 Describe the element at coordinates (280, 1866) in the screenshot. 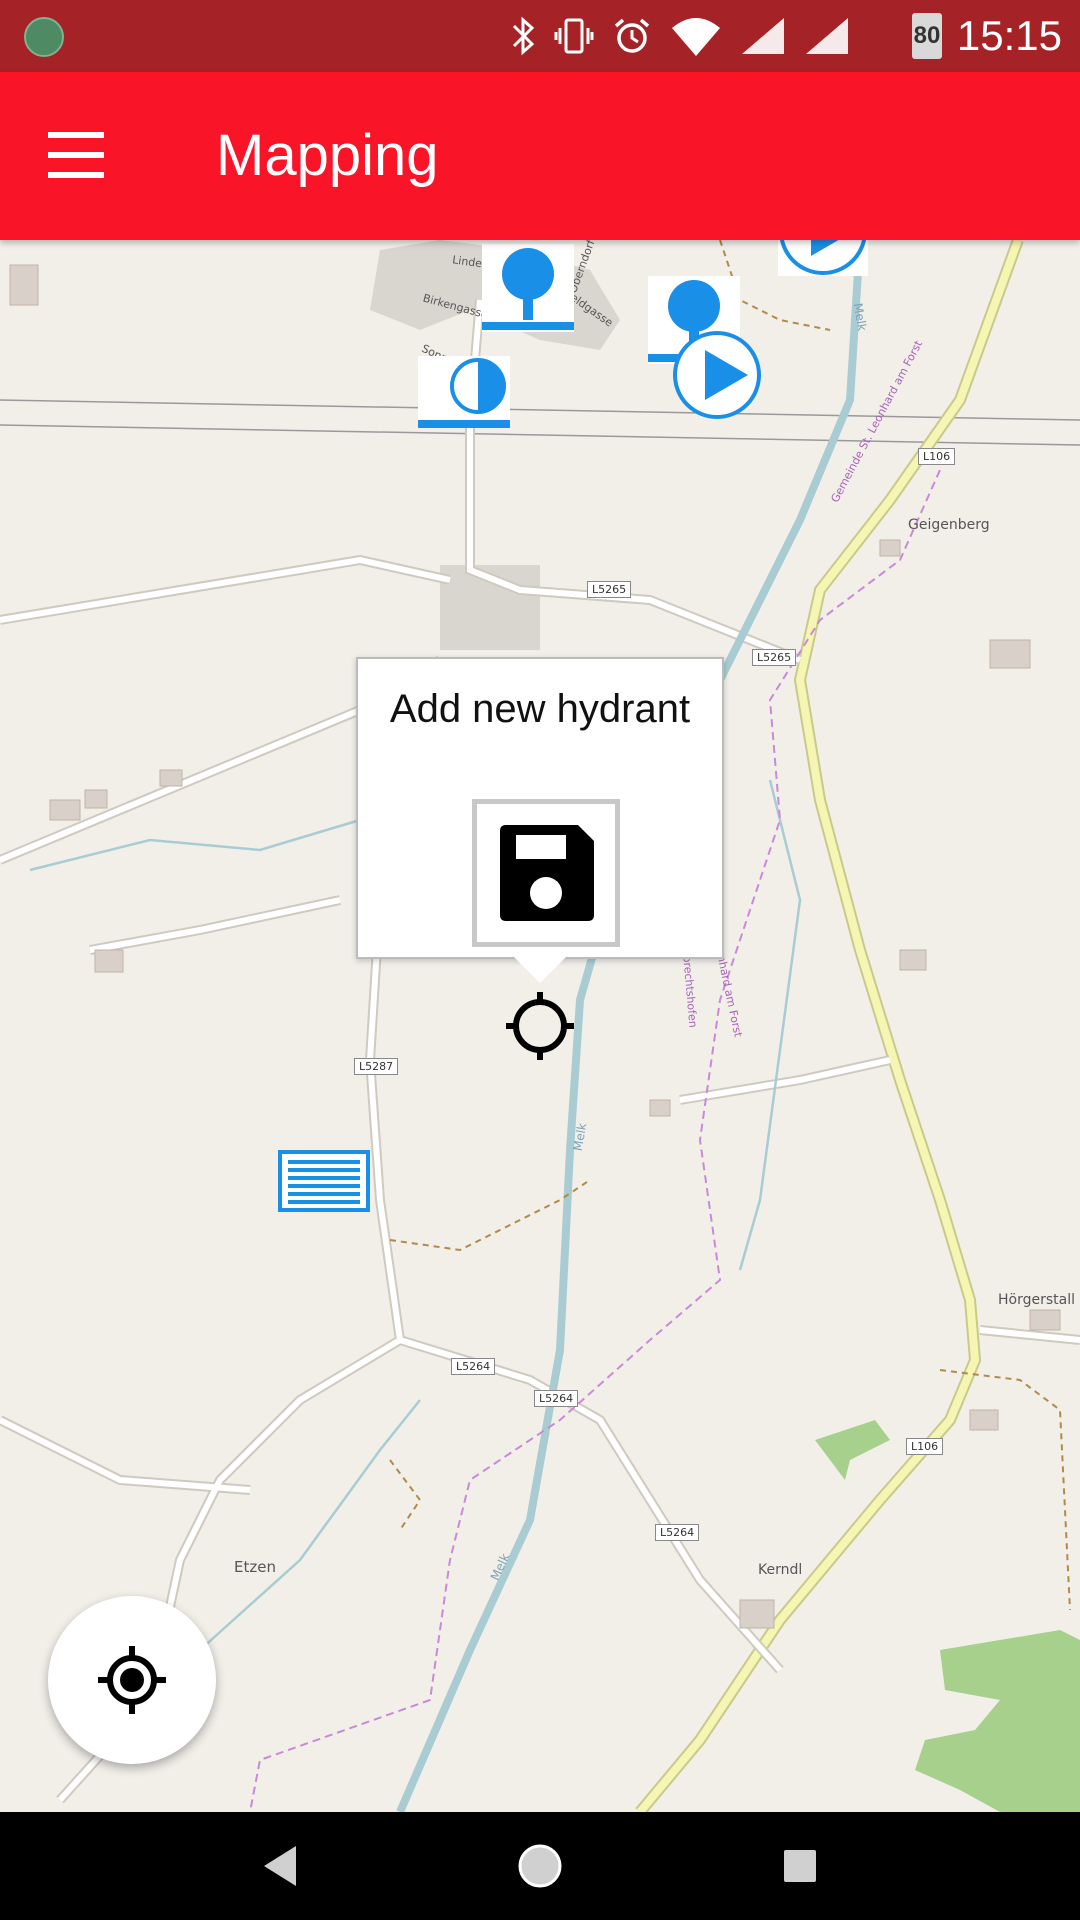

I see `back-triangle-icon` at that location.